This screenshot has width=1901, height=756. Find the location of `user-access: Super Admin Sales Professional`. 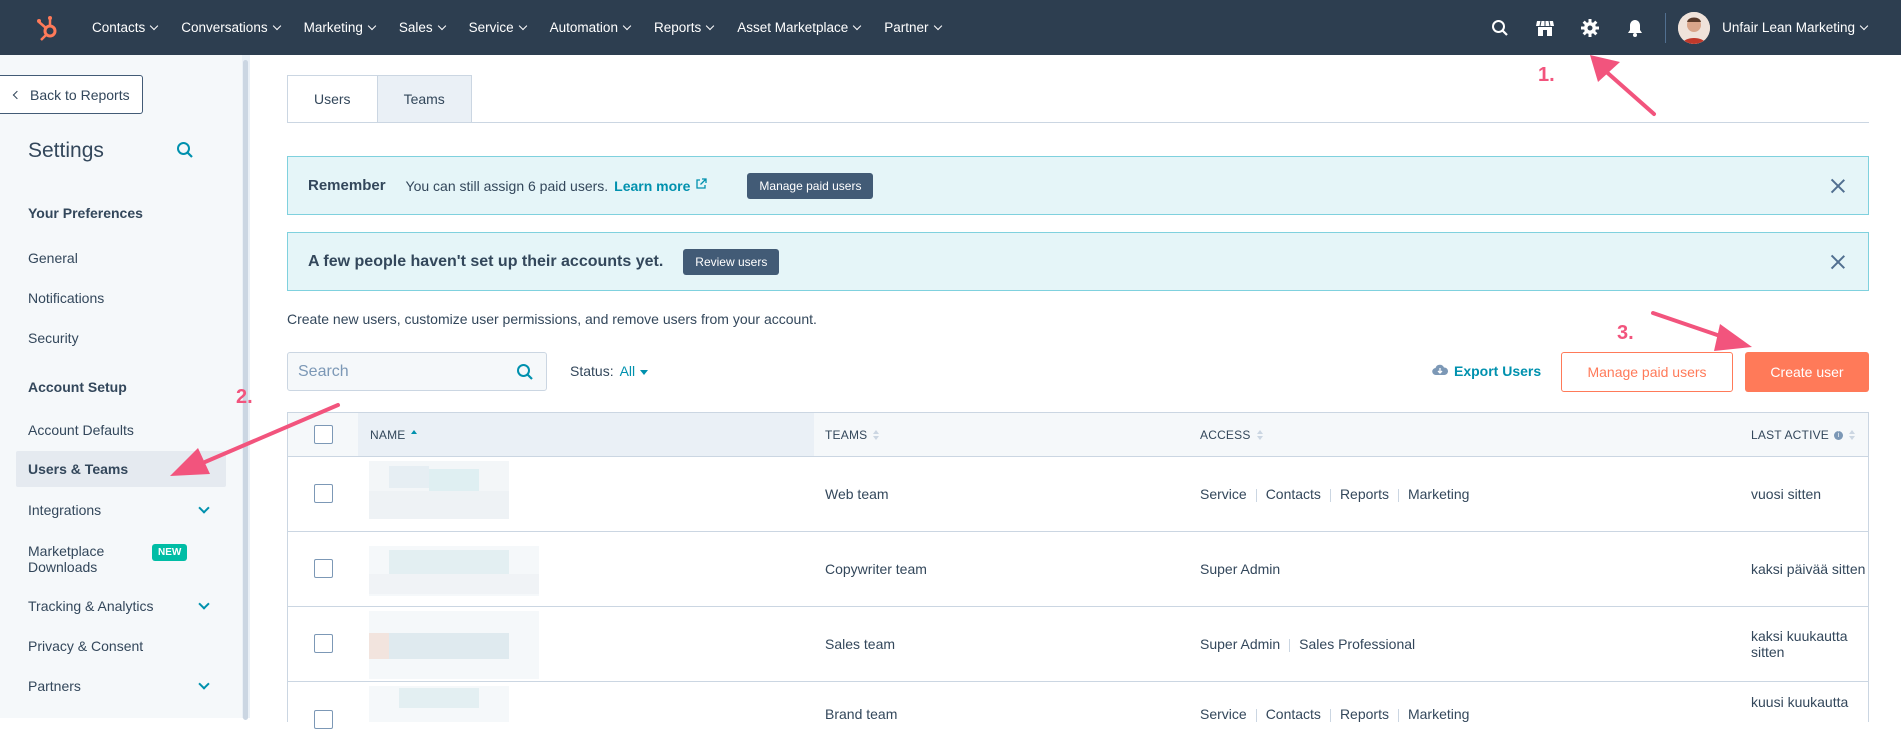

user-access: Super Admin Sales Professional is located at coordinates (1307, 644).